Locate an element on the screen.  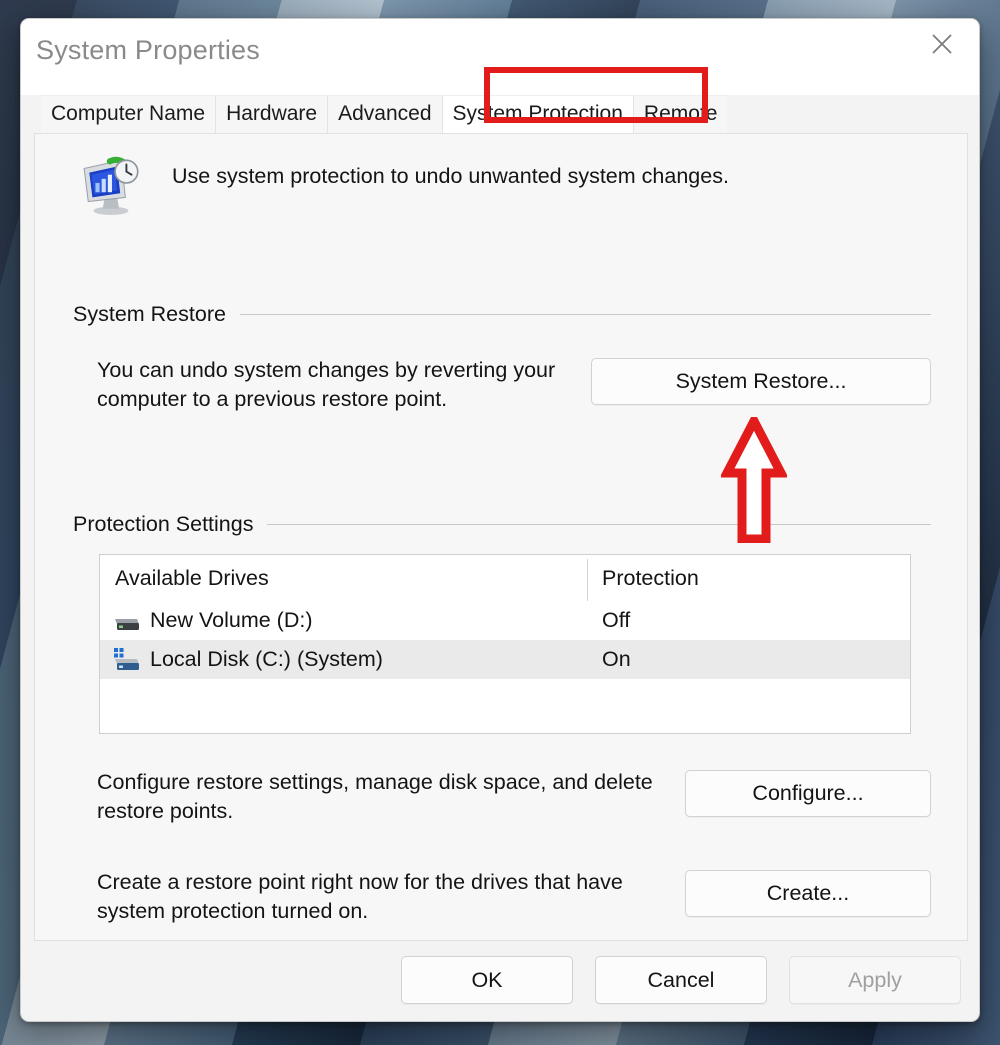
group-header-protection-settings: Protection Settings is located at coordinates (502, 524).